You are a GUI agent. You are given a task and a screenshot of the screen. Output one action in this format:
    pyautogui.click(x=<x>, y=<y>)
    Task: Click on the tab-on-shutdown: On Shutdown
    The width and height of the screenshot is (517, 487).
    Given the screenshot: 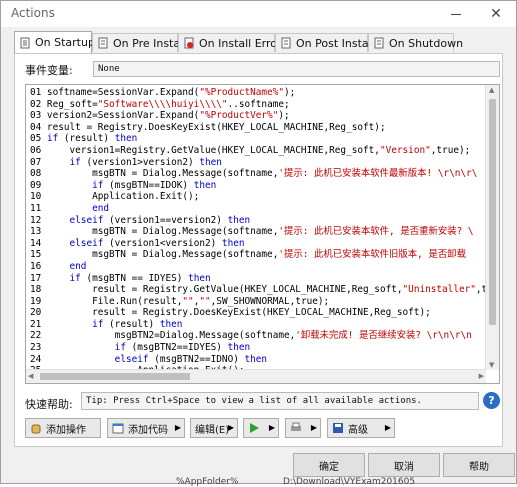 What is the action you would take?
    pyautogui.click(x=415, y=42)
    